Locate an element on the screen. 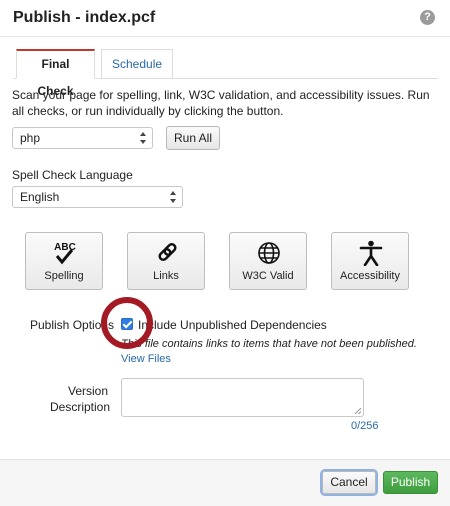 Image resolution: width=450 pixels, height=506 pixels. tab-schedule: Schedule is located at coordinates (137, 64).